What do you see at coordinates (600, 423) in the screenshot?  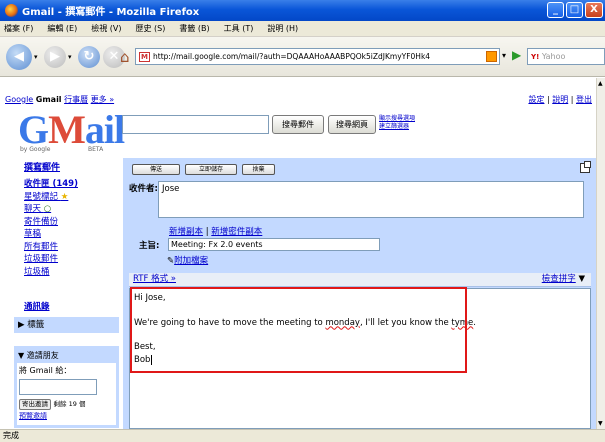 I see `scroll-down-icon: ▼` at bounding box center [600, 423].